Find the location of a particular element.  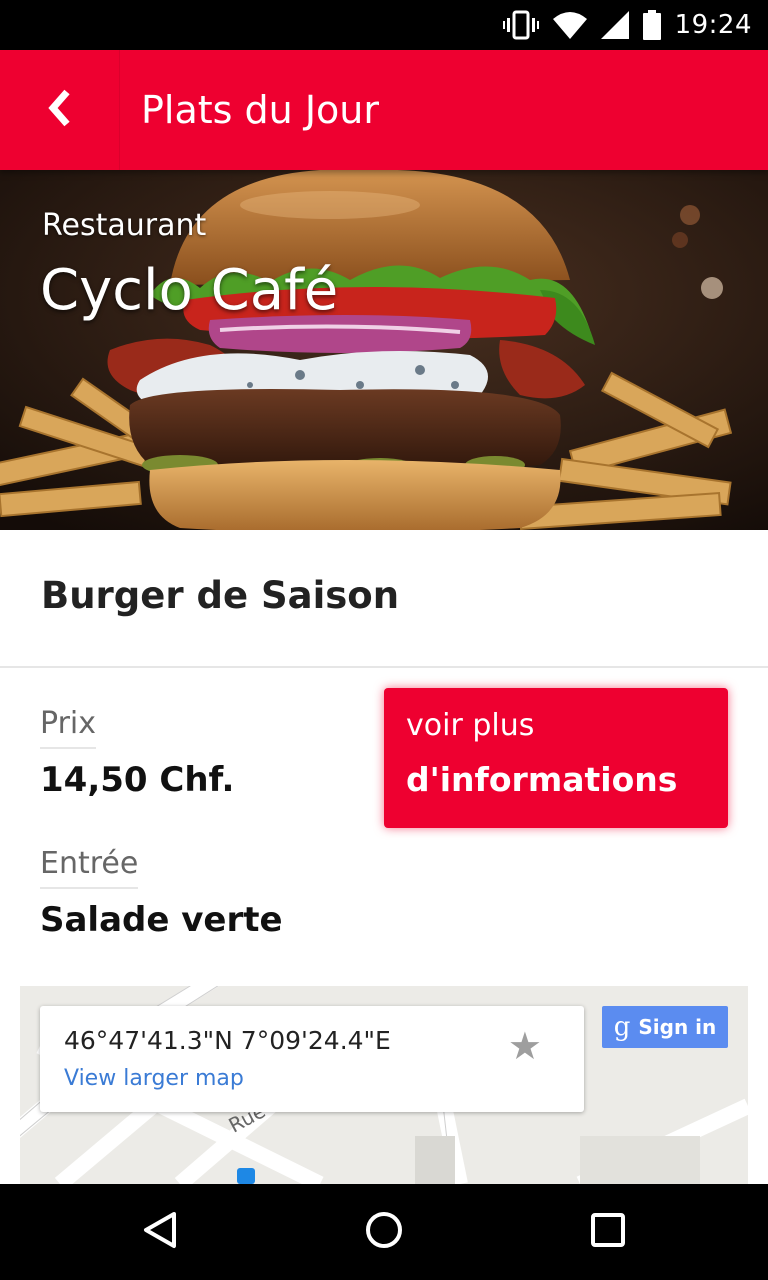

map-coordinates: 46°47'41.3"N 7°09'24.4"E is located at coordinates (227, 1040).